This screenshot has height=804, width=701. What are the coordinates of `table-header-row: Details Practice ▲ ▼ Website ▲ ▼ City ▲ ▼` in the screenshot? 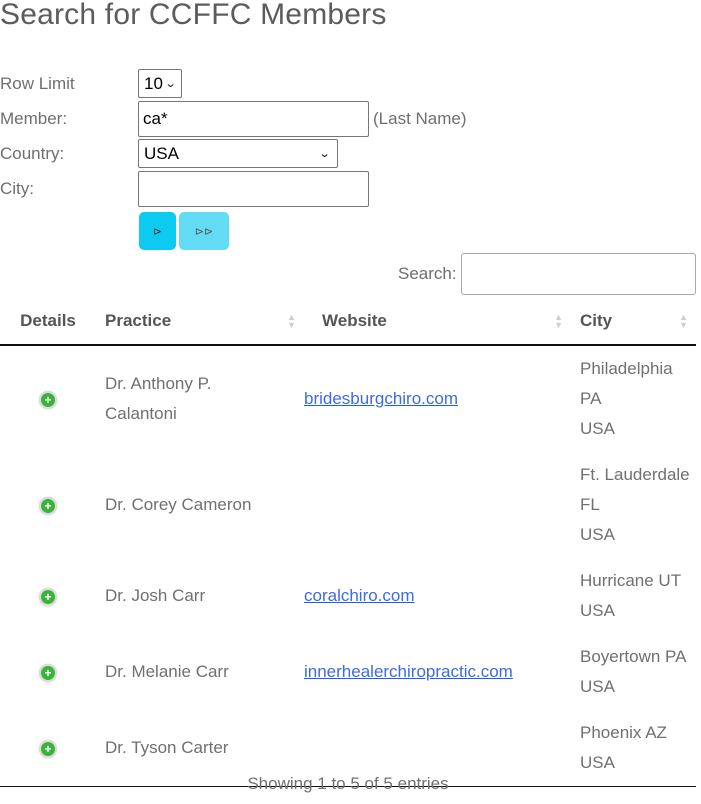 It's located at (348, 322).